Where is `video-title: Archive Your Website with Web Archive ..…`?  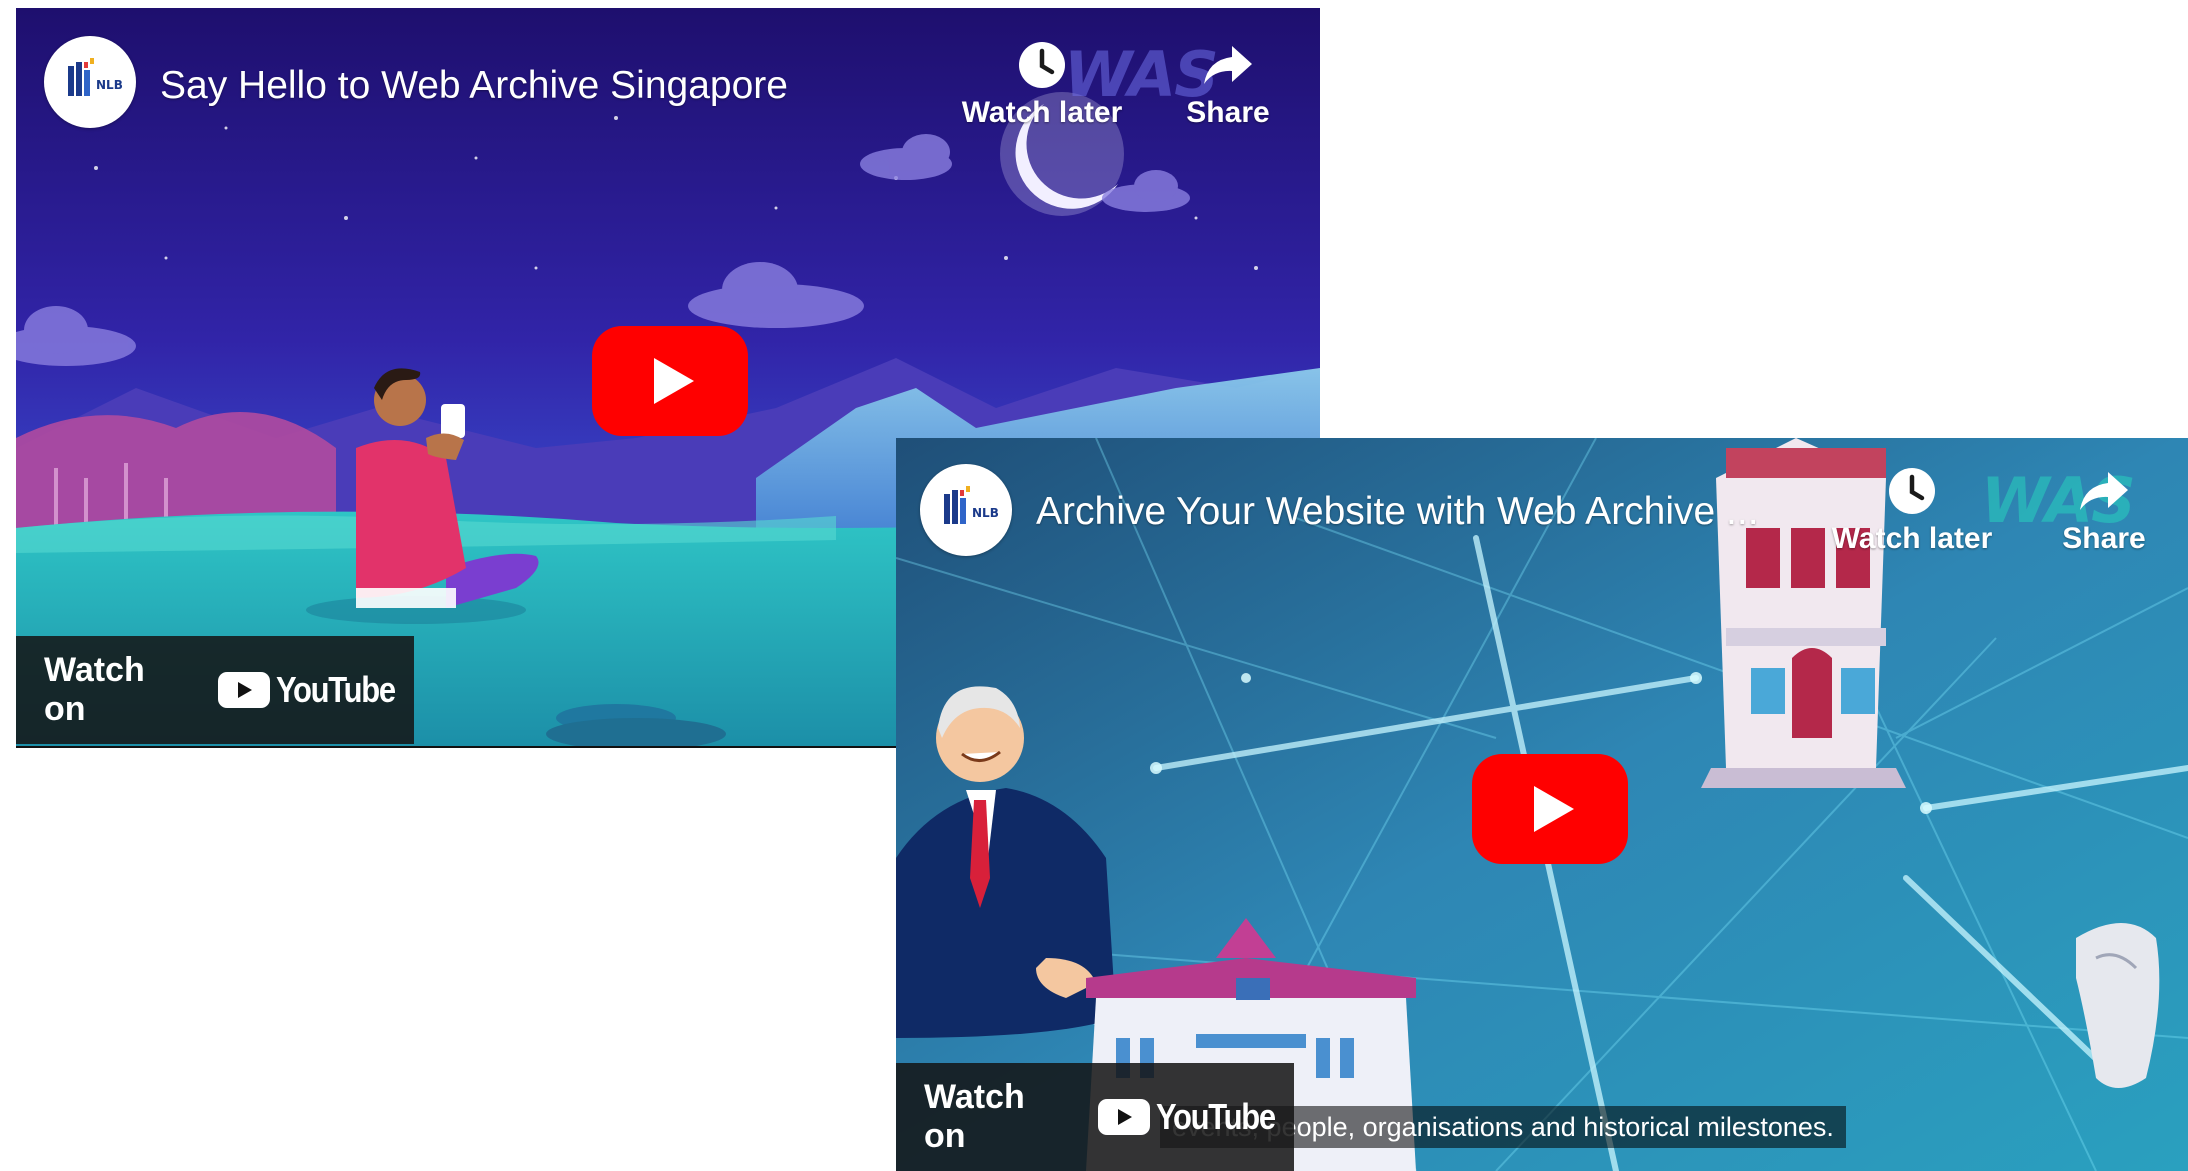
video-title: Archive Your Website with Web Archive ..… is located at coordinates (1421, 512).